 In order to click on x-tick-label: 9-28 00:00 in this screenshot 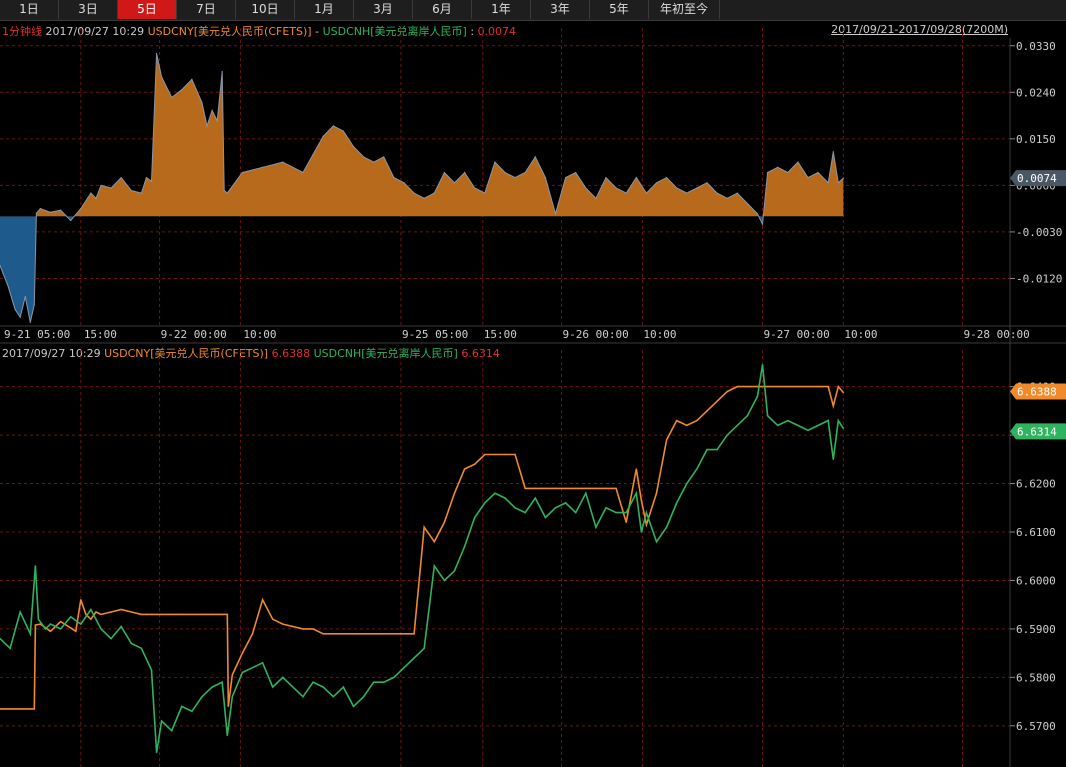, I will do `click(997, 334)`.